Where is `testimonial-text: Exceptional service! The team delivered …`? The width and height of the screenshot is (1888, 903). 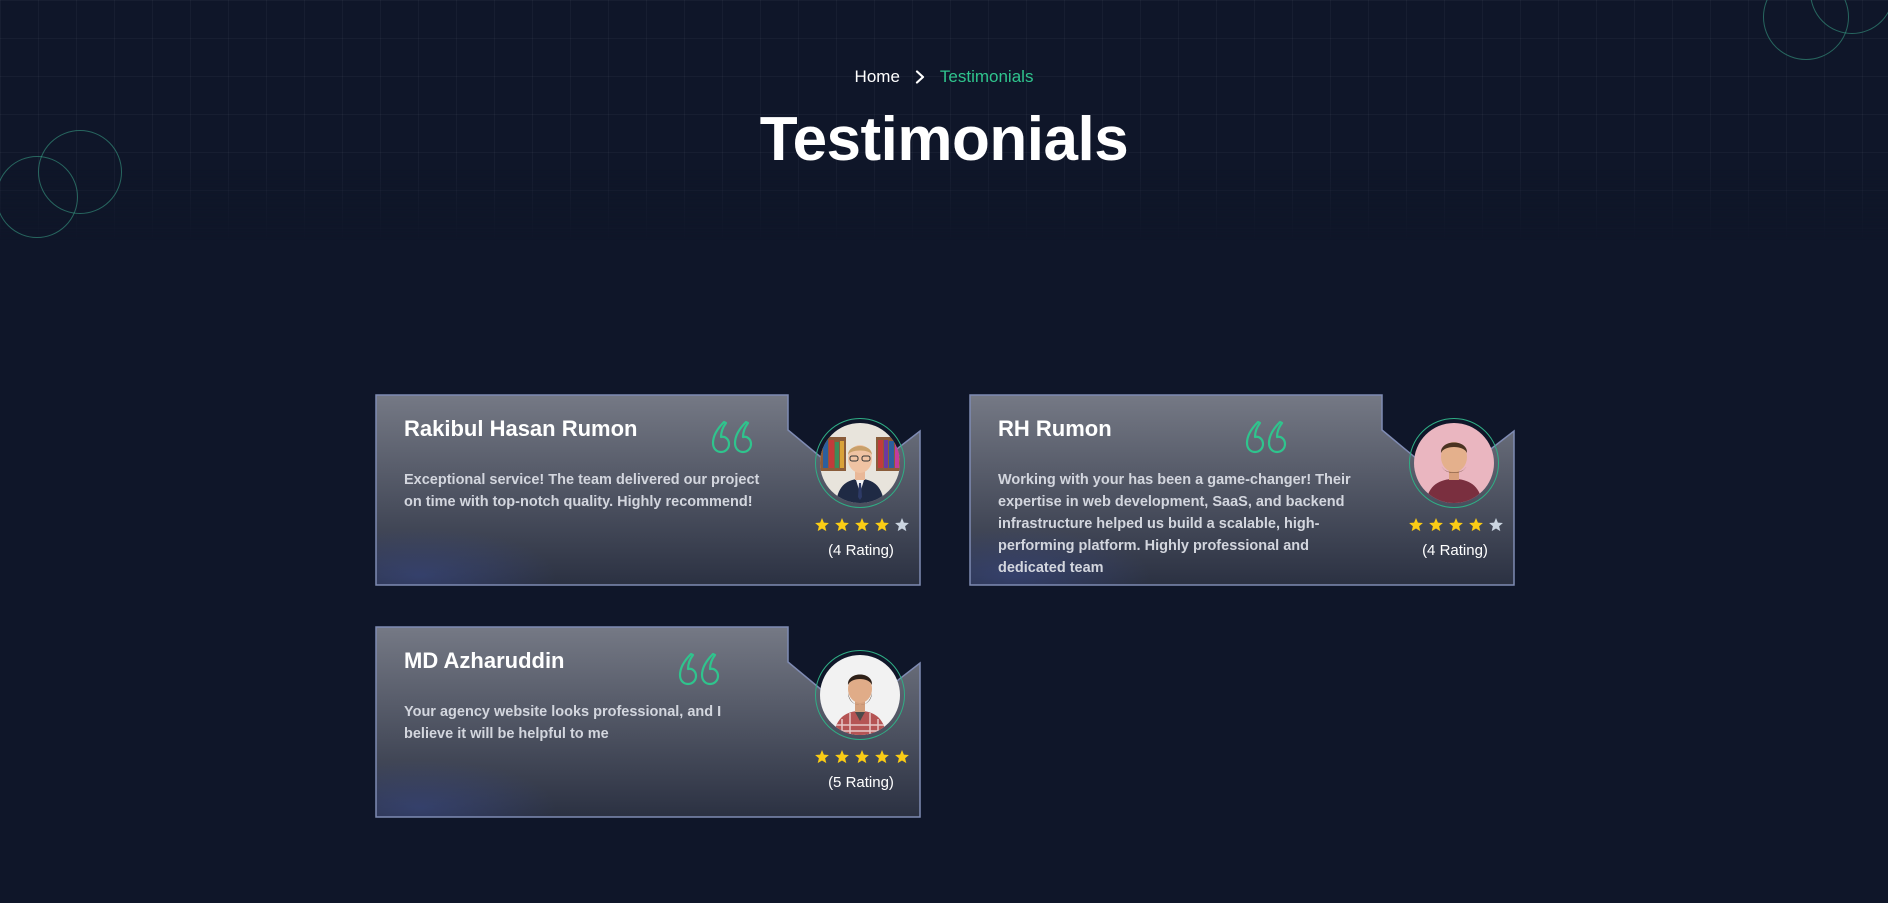
testimonial-text: Exceptional service! The team delivered … is located at coordinates (582, 491).